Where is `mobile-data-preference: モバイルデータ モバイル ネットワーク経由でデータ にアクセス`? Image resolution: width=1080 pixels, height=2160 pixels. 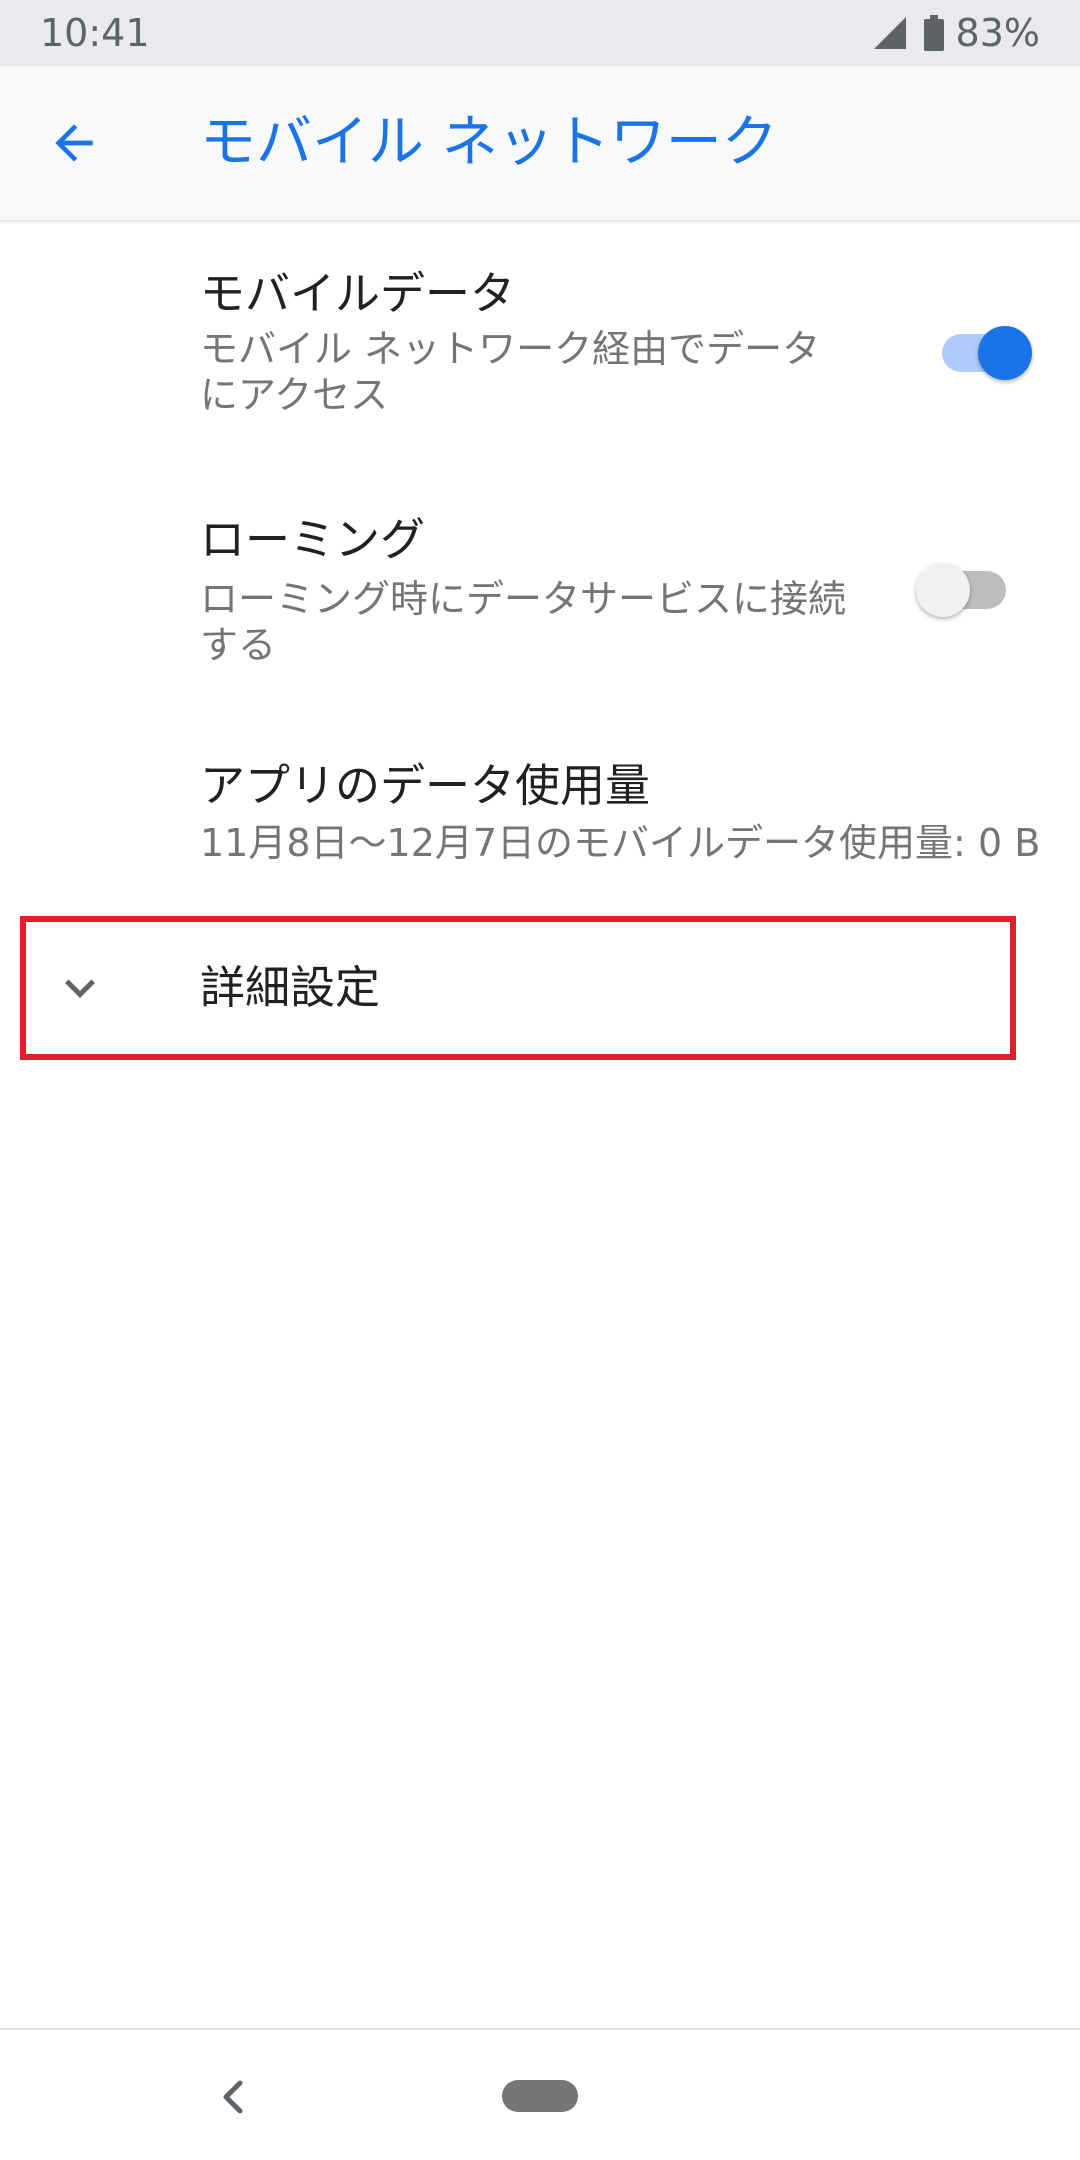
mobile-data-preference: モバイルデータ モバイル ネットワーク経由でデータ にアクセス is located at coordinates (540, 335).